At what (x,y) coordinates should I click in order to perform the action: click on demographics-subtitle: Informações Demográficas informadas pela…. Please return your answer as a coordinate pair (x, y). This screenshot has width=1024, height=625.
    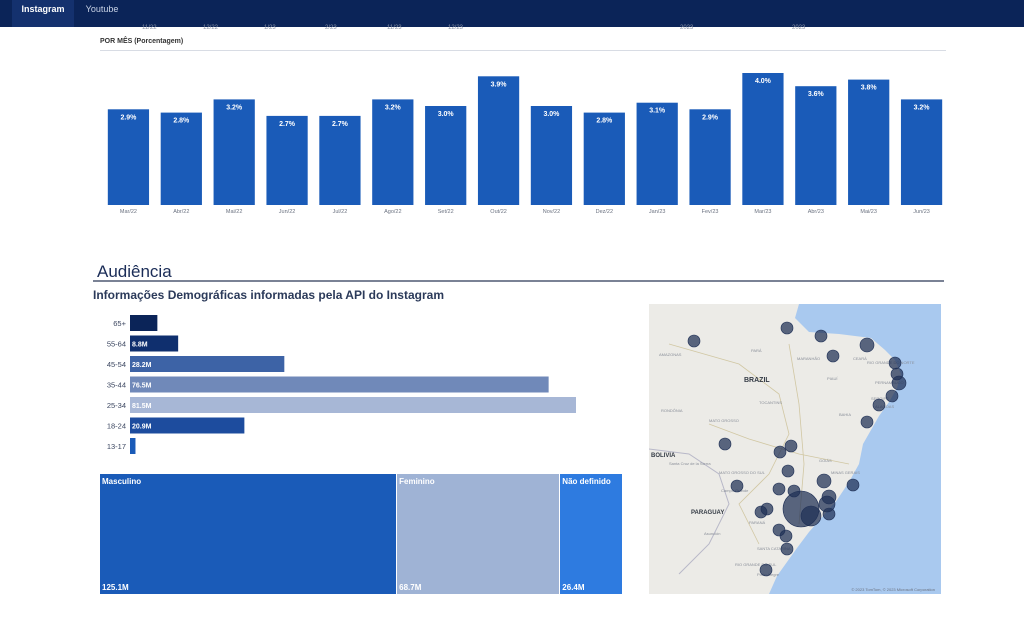
    Looking at the image, I should click on (268, 295).